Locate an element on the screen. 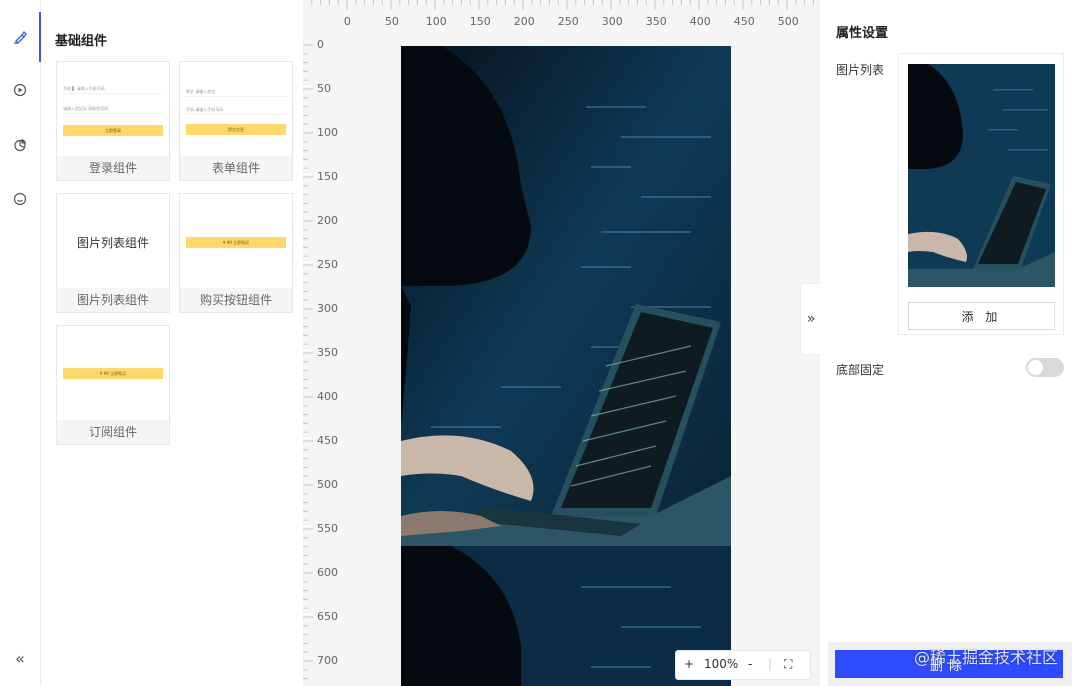 The height and width of the screenshot is (686, 1080). zoom-controls: + 100% - | ⛶ is located at coordinates (743, 665).